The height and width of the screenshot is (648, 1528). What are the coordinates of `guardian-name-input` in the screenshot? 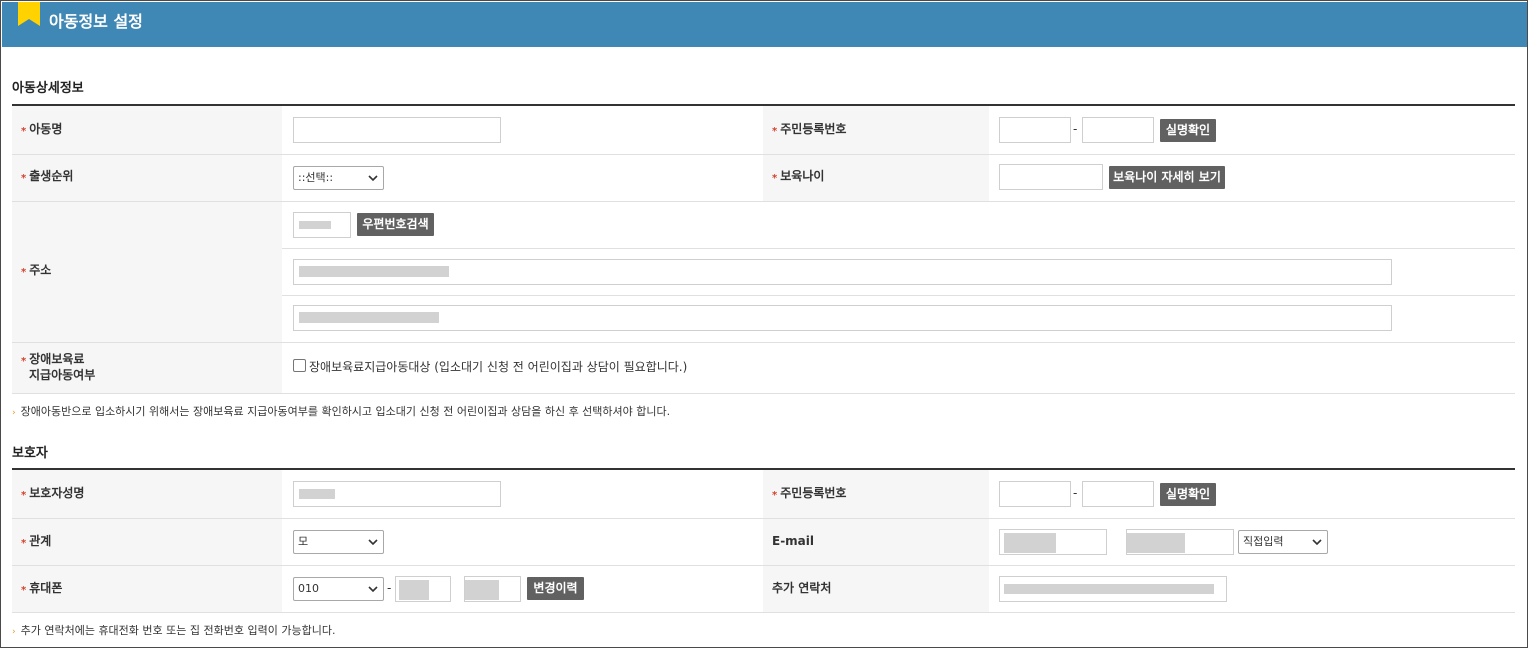 It's located at (397, 494).